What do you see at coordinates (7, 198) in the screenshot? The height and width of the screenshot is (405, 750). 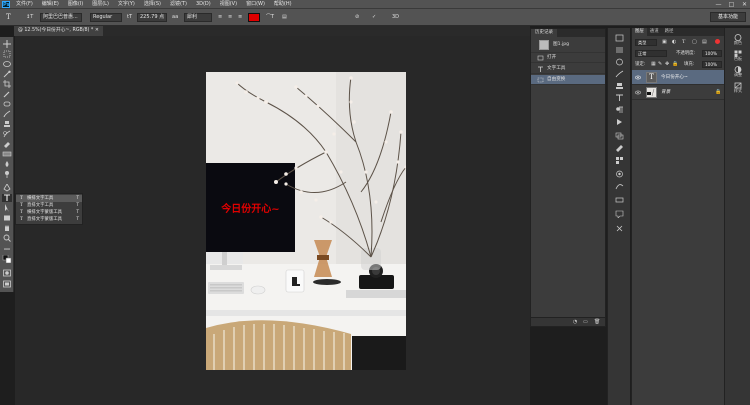 I see `type-tool-icon` at bounding box center [7, 198].